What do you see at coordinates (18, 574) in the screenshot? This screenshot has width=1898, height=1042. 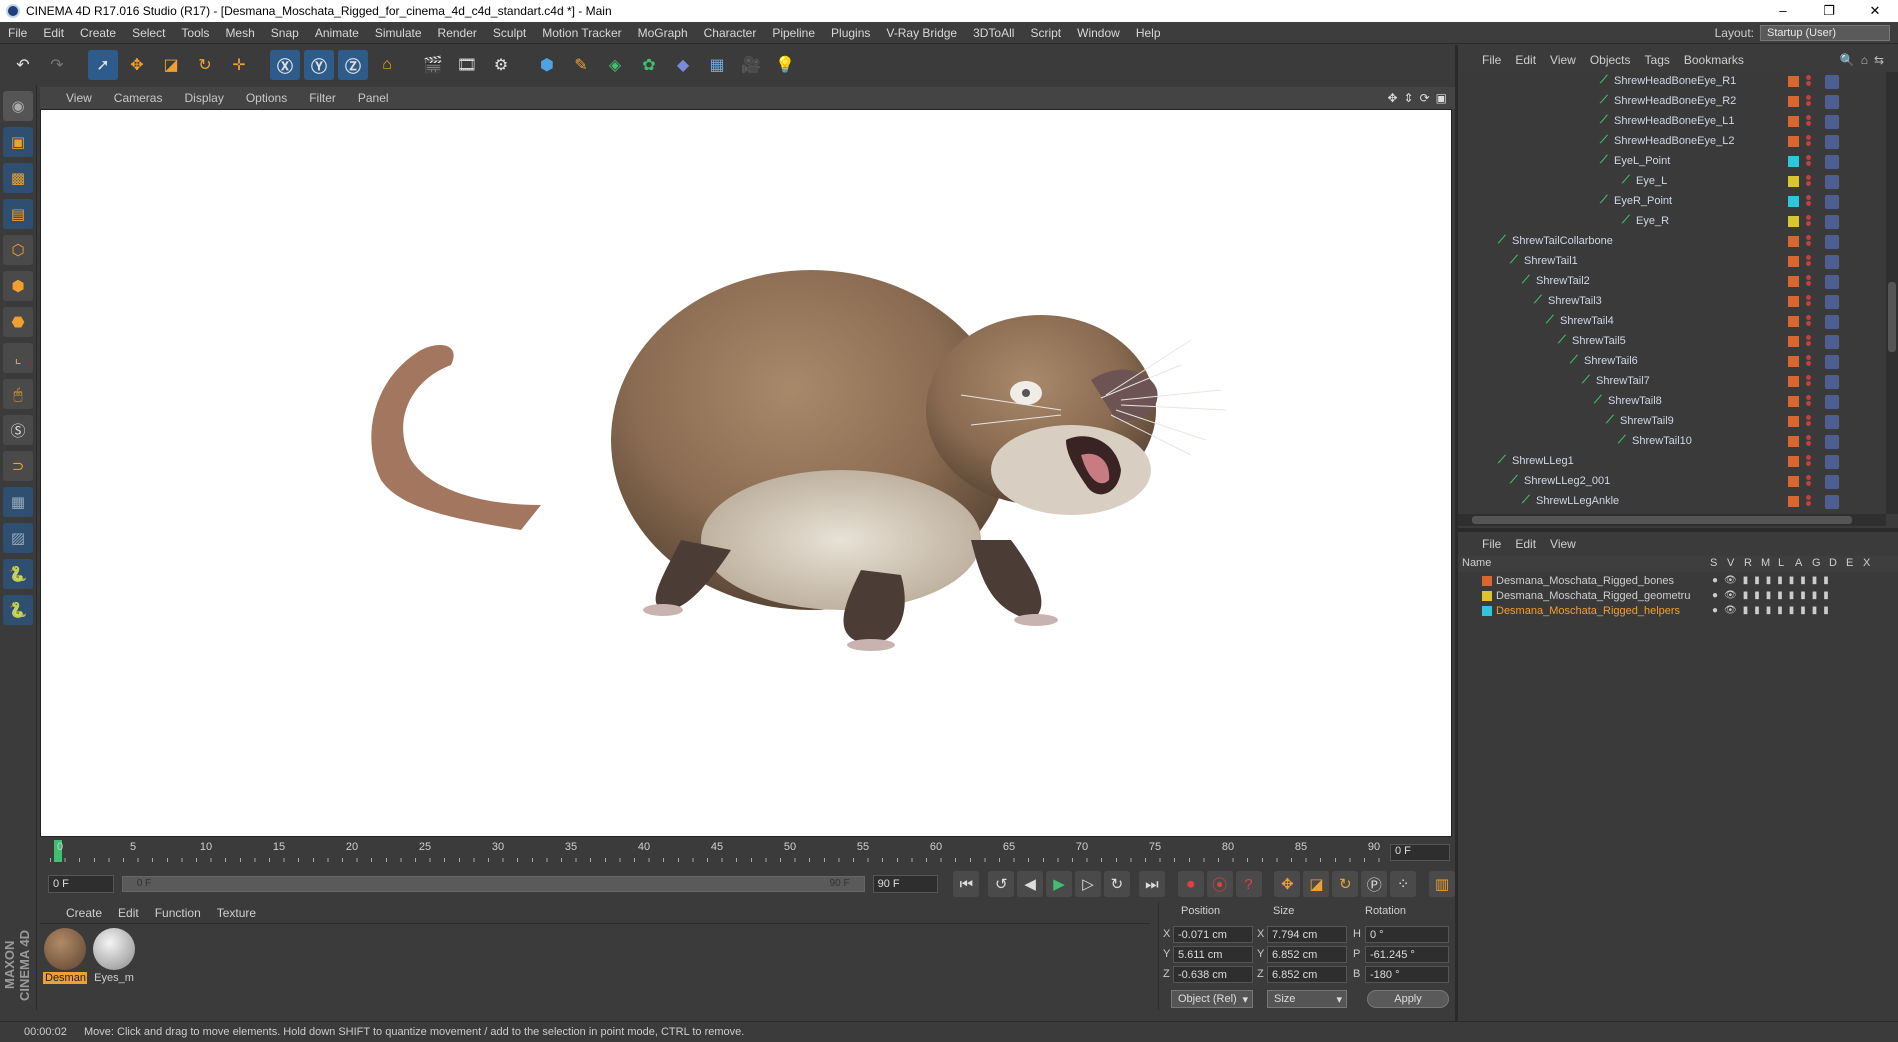 I see `python-script-icon: 🐍` at bounding box center [18, 574].